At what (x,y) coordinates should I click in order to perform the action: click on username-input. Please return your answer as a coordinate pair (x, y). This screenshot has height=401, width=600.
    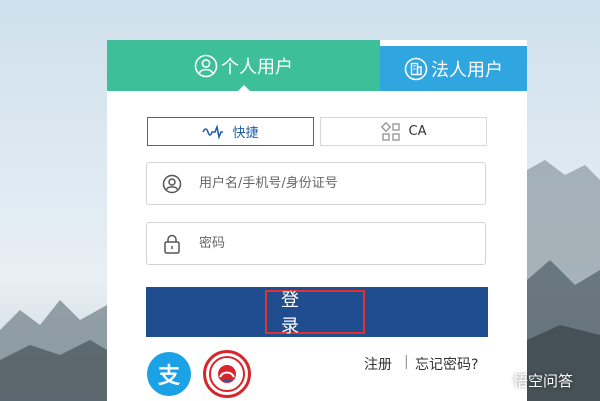
    Looking at the image, I should click on (334, 183).